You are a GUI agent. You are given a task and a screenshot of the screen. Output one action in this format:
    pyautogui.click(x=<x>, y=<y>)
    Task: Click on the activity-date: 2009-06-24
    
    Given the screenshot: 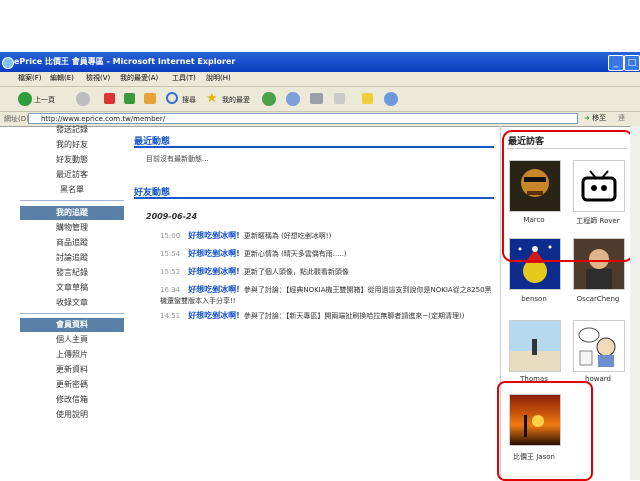 What is the action you would take?
    pyautogui.click(x=172, y=216)
    